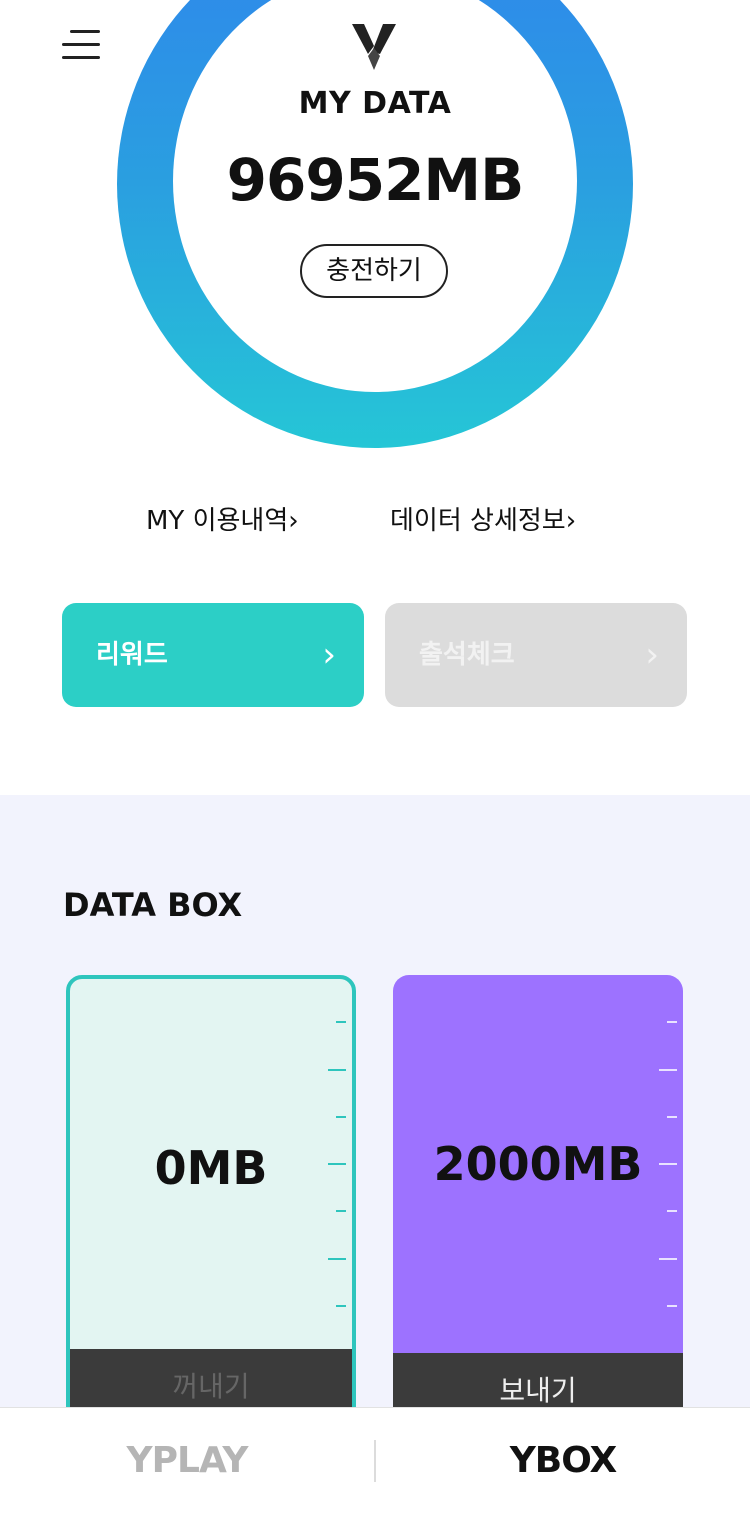  What do you see at coordinates (153, 905) in the screenshot?
I see `data-box-title: DATA BOX` at bounding box center [153, 905].